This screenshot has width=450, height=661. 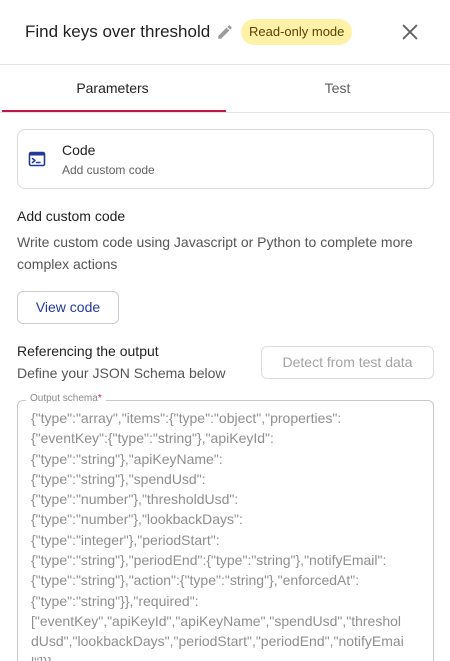 What do you see at coordinates (112, 89) in the screenshot?
I see `tab-parameters: Parameters` at bounding box center [112, 89].